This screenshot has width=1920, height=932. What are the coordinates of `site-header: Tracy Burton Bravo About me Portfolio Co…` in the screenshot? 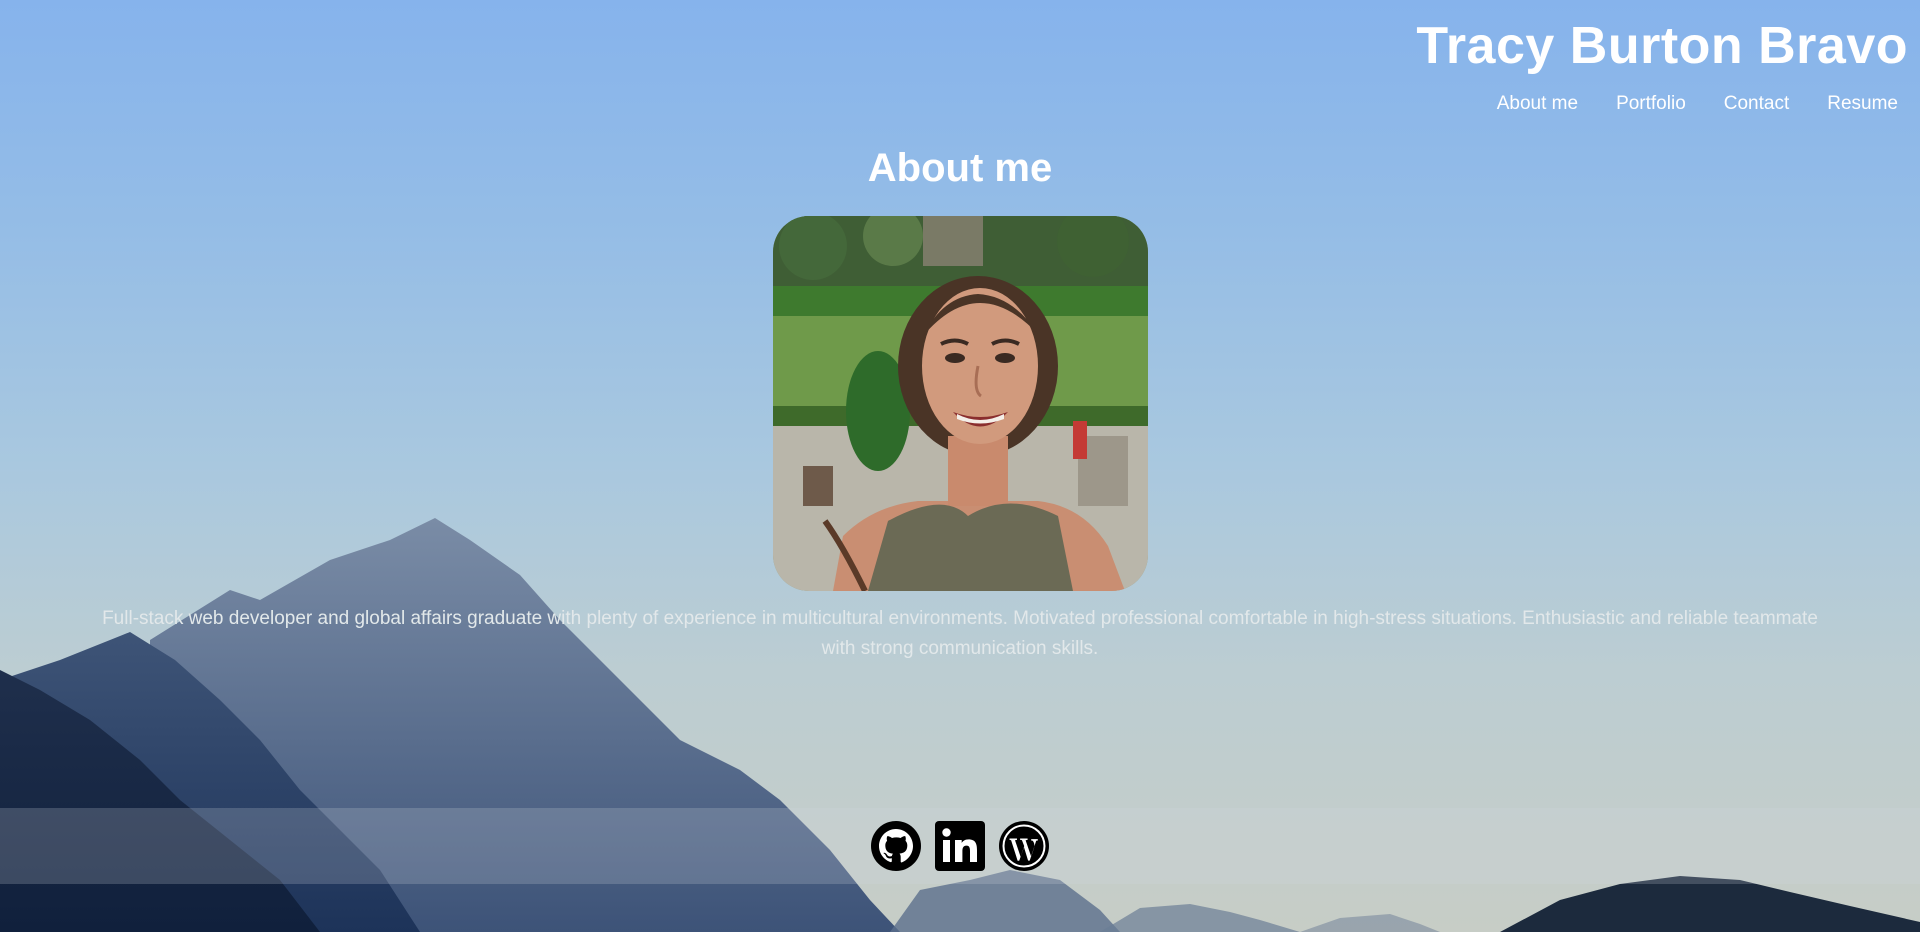 It's located at (1662, 65).